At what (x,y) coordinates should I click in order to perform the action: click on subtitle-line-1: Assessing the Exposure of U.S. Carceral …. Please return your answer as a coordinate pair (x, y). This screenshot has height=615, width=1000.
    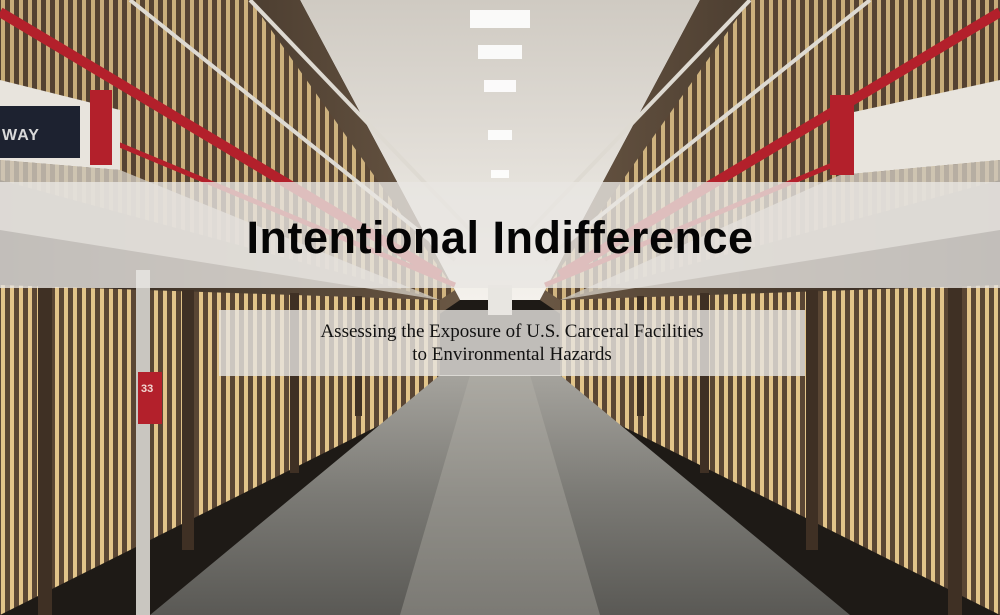
    Looking at the image, I should click on (512, 331).